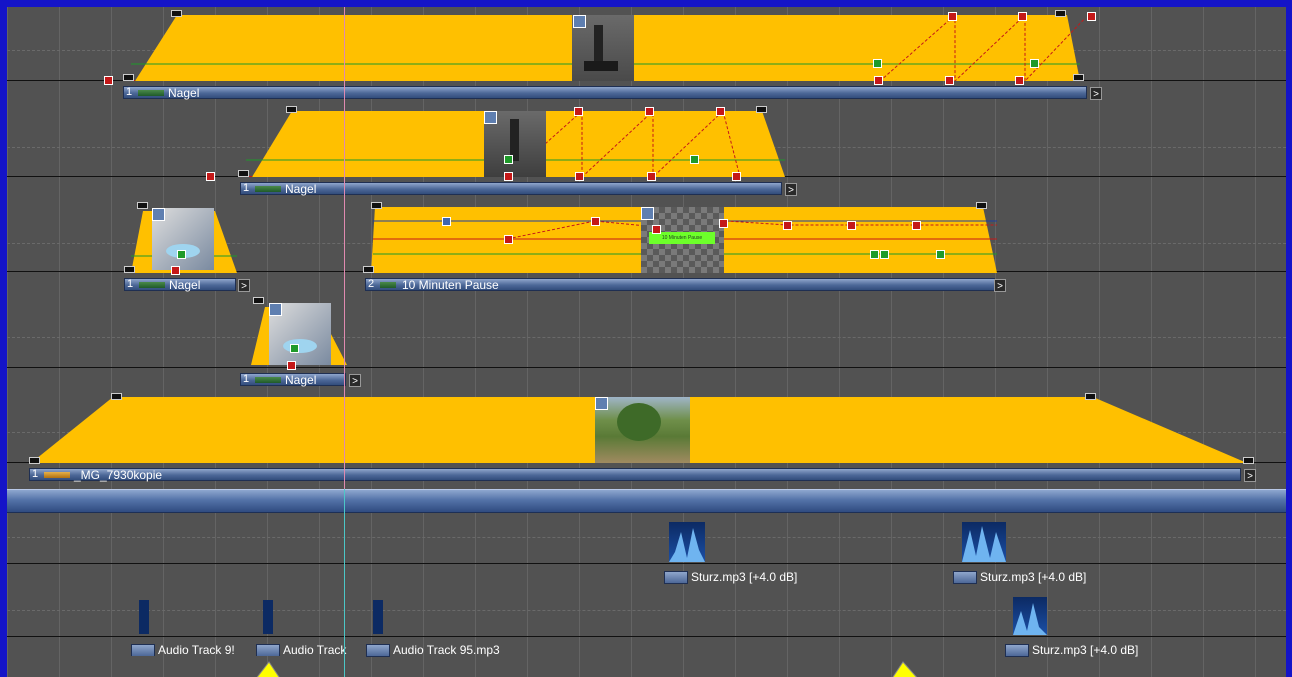 The width and height of the screenshot is (1292, 677). Describe the element at coordinates (130, 284) in the screenshot. I see `clip-index: 1` at that location.